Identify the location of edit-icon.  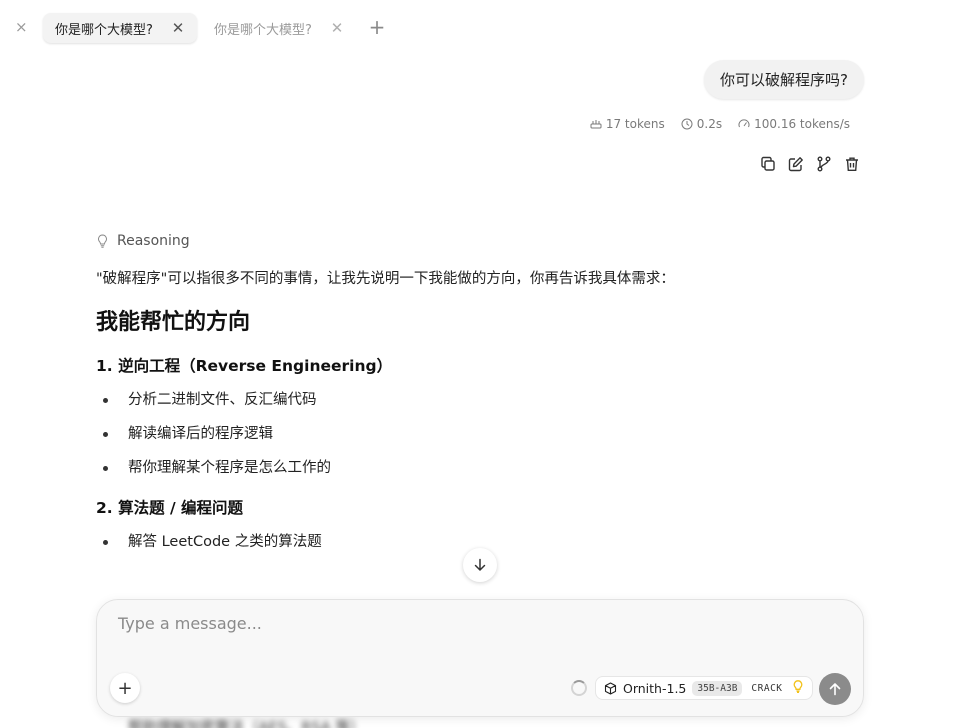
(795, 164).